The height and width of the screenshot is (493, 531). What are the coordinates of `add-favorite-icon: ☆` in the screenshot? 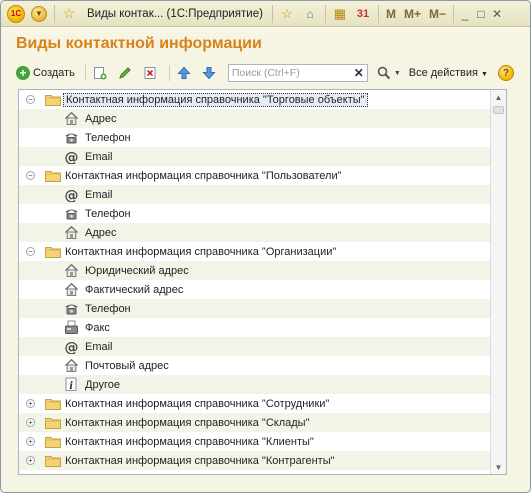 It's located at (287, 14).